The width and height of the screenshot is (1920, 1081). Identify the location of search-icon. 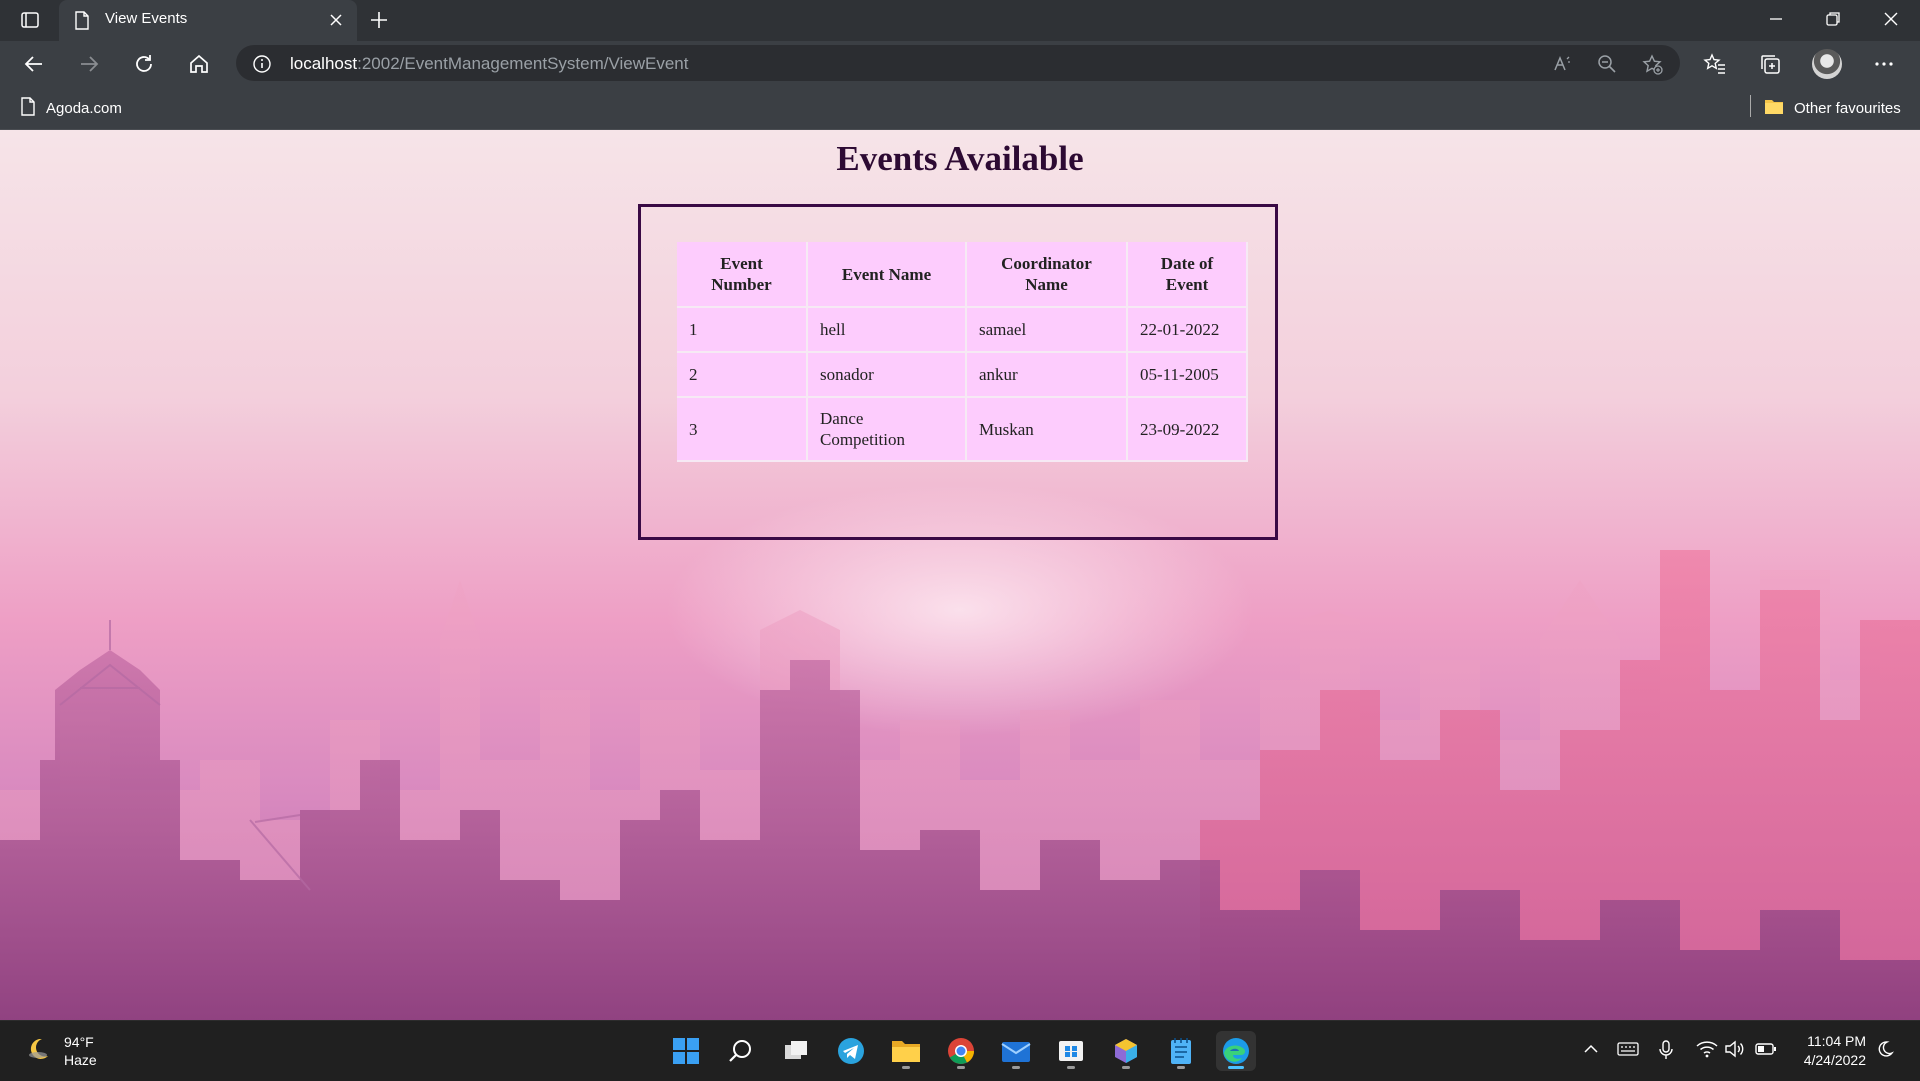
(740, 1051).